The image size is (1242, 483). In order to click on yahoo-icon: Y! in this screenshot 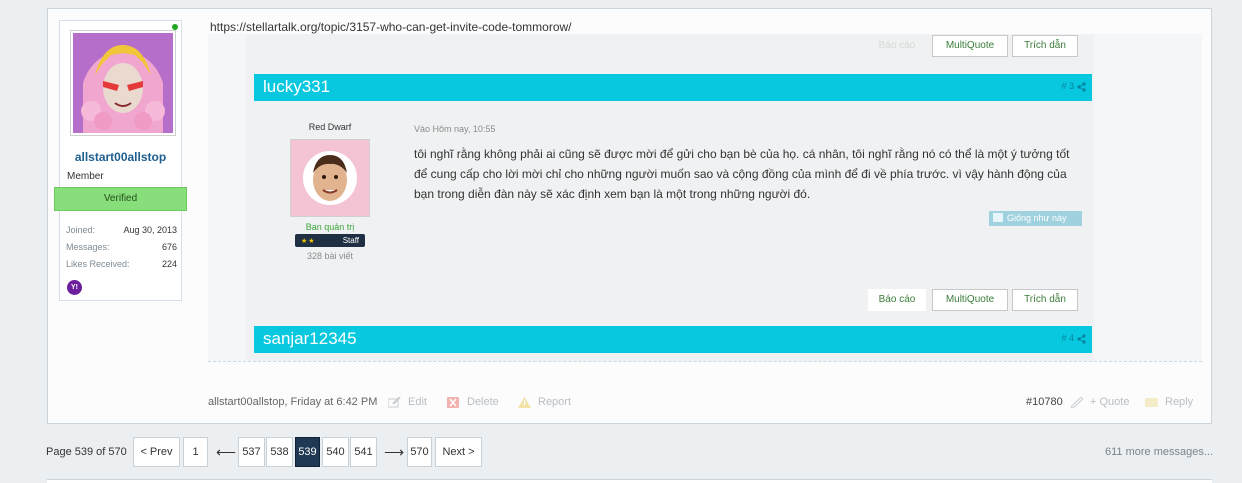, I will do `click(74, 287)`.